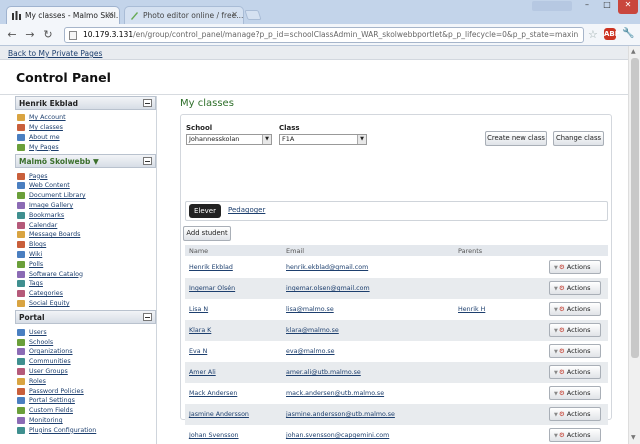  What do you see at coordinates (213, 393) in the screenshot?
I see `student-name-link: Mack Andersen` at bounding box center [213, 393].